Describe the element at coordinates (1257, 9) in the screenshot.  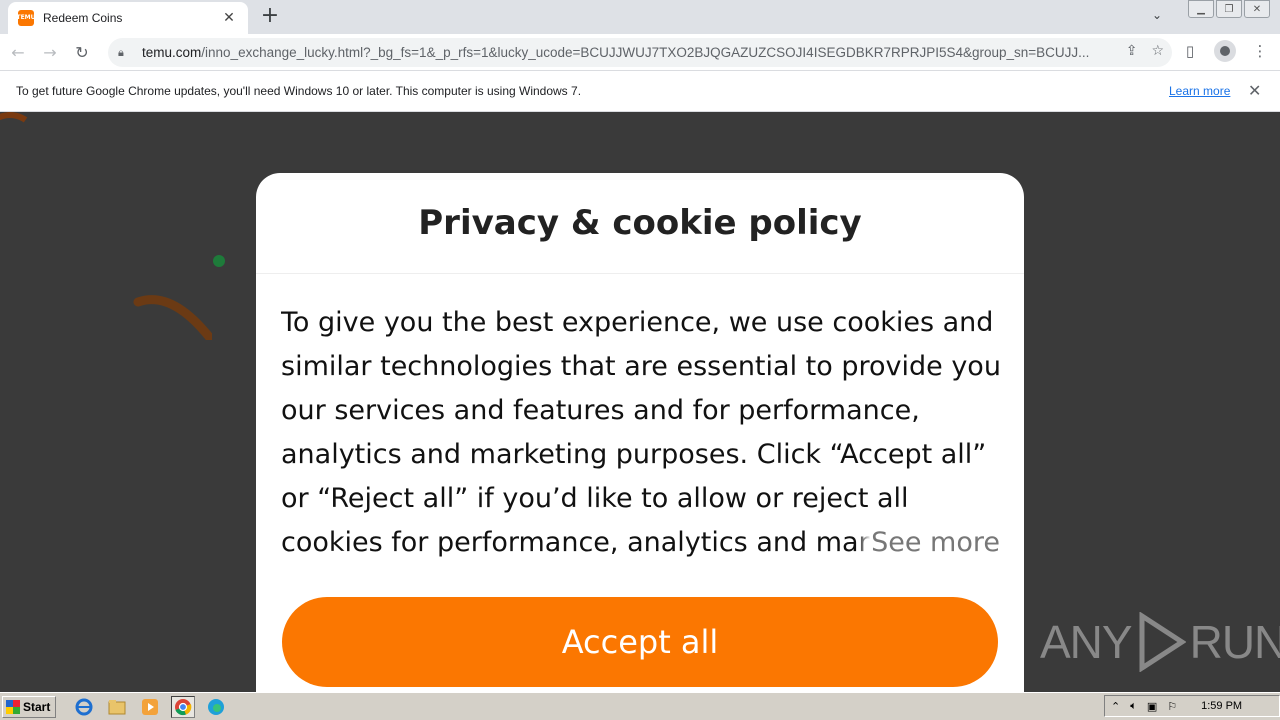
I see `close-window-button: ✕` at that location.